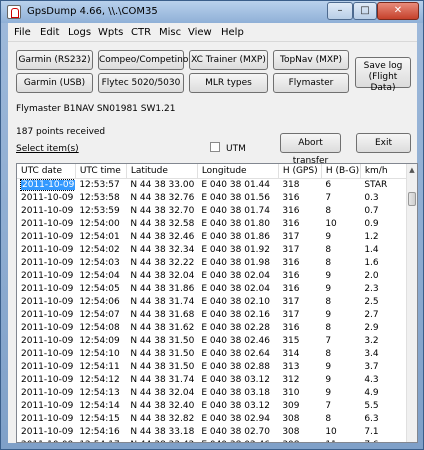  I want to click on table-cell: 3.7, so click(371, 366).